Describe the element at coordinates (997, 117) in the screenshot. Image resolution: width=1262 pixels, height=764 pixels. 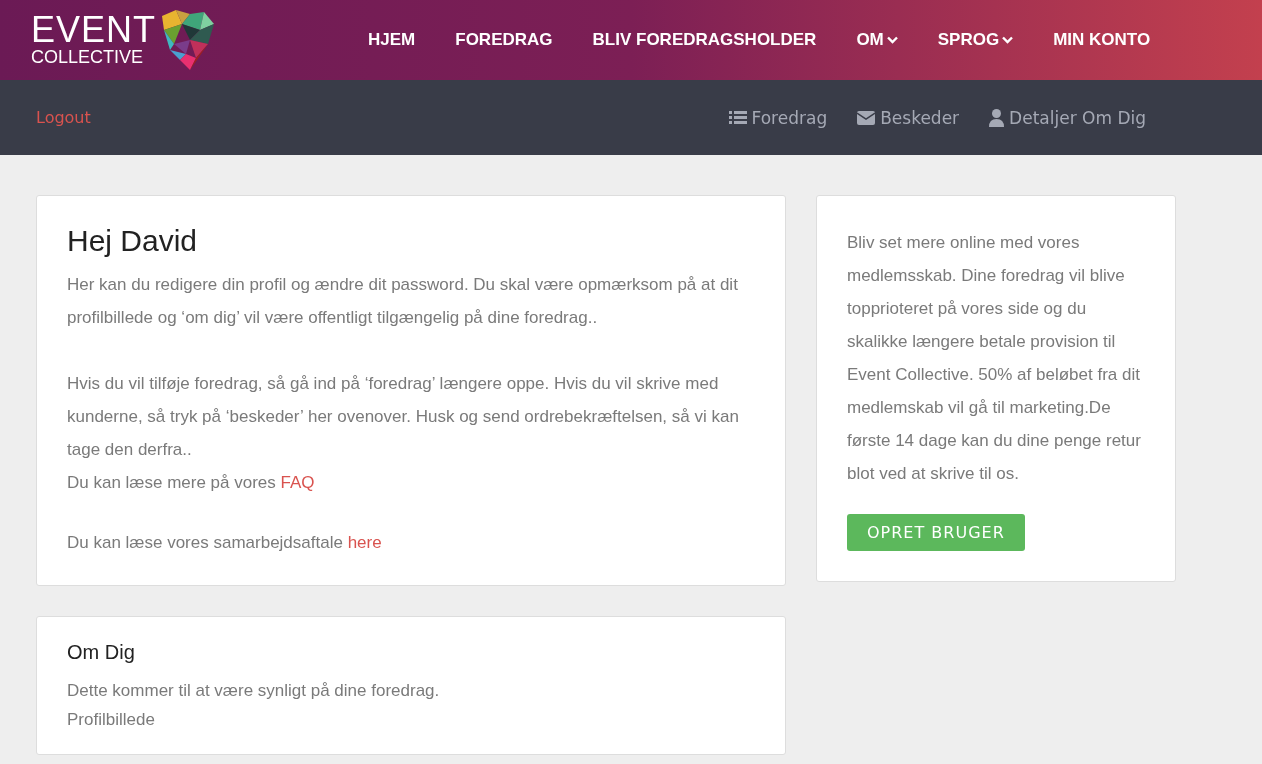
I see `user-icon` at that location.